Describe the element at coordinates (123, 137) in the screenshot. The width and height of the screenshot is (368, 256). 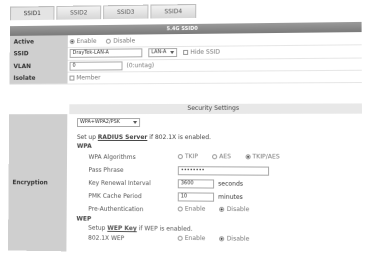
I see `radius-server-link: RADIUS Server` at that location.